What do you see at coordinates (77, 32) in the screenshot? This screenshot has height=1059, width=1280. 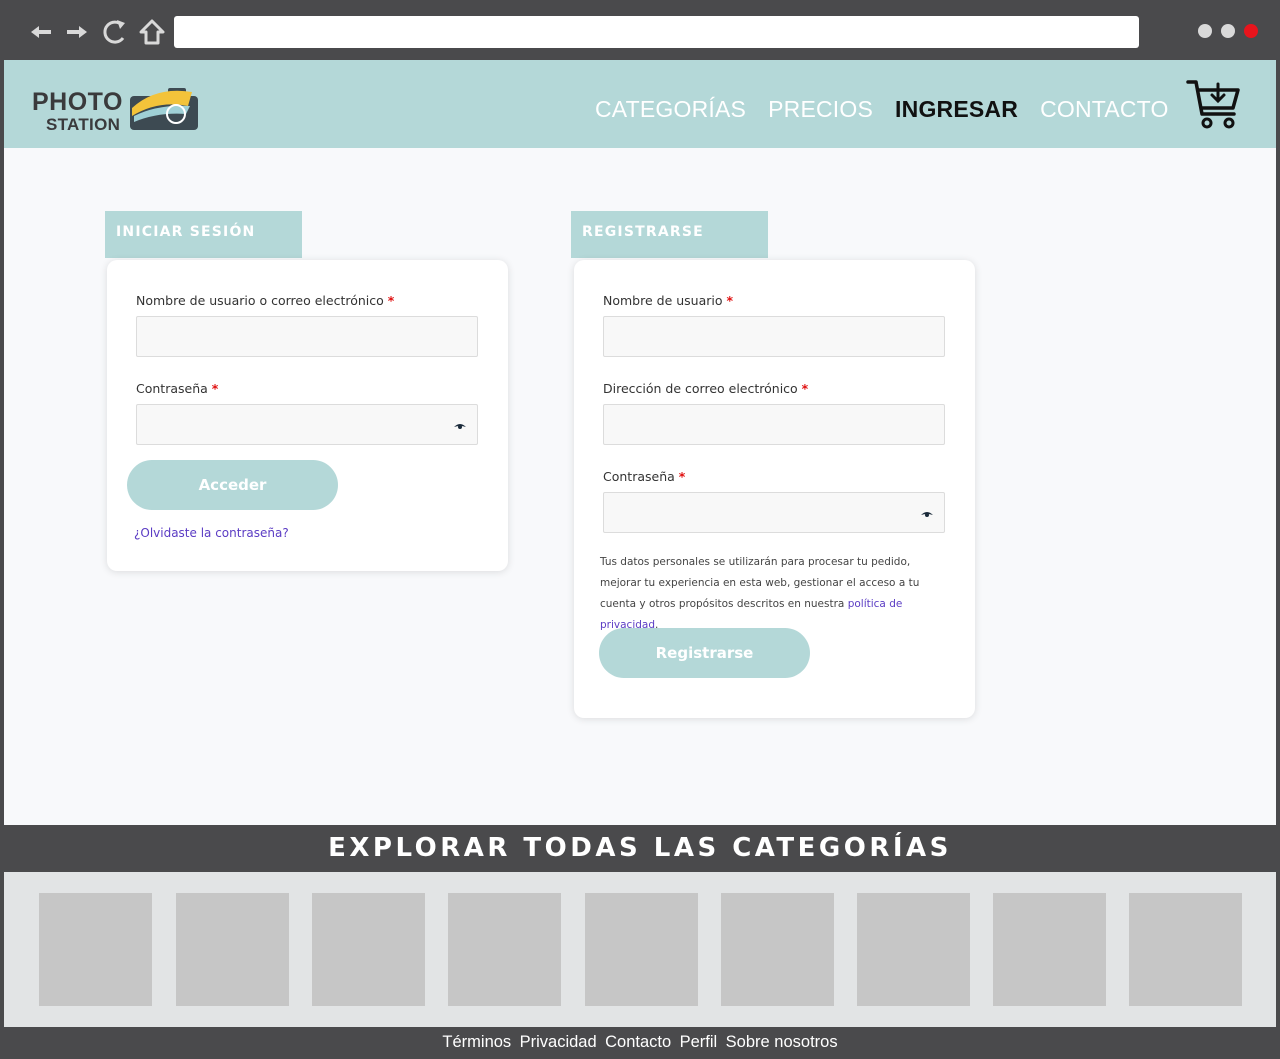 I see `forward-arrow-icon` at bounding box center [77, 32].